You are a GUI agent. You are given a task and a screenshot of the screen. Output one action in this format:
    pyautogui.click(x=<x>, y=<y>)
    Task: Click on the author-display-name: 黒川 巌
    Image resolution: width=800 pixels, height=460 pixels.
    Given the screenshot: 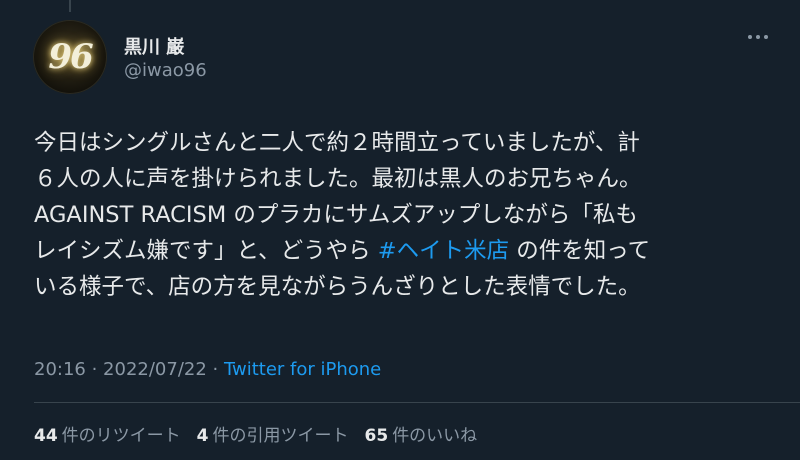 What is the action you would take?
    pyautogui.click(x=154, y=46)
    